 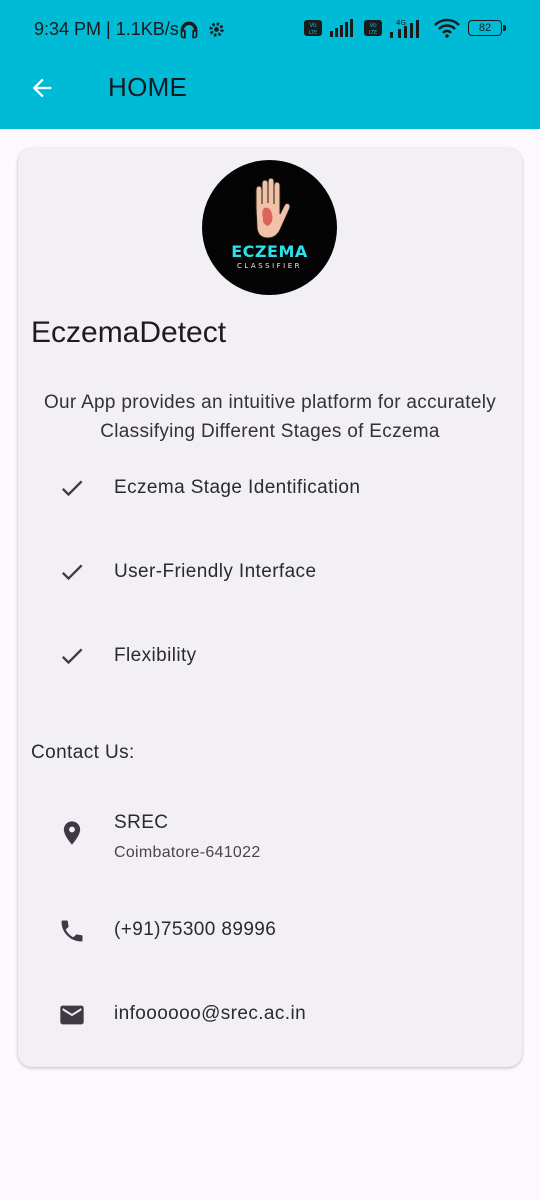 I want to click on email-icon, so click(x=72, y=1015).